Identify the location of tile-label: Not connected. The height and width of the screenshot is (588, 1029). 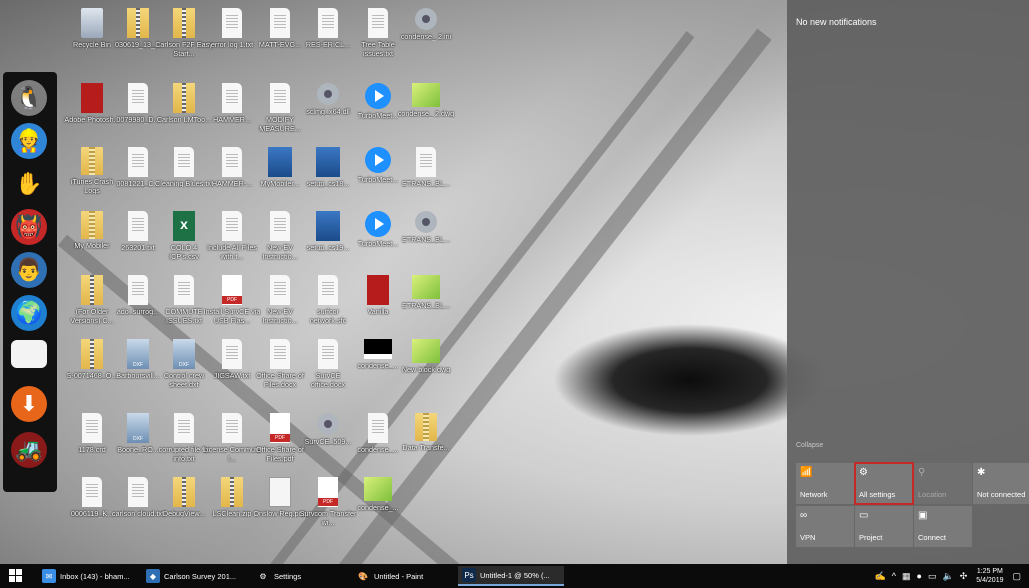
(1001, 494).